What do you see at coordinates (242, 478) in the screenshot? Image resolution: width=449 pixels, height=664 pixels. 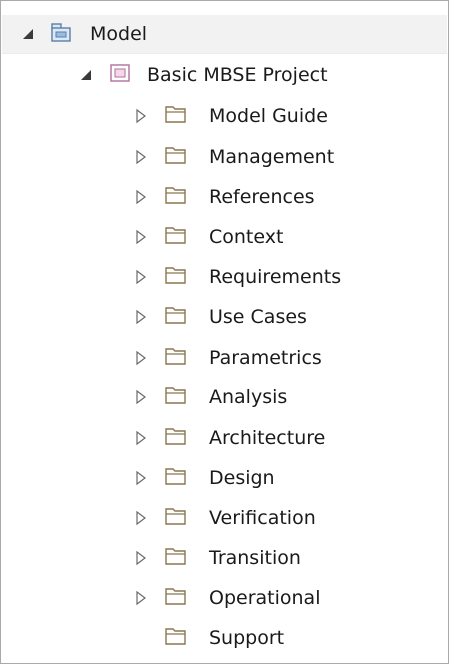 I see `tree-node-label: Design` at bounding box center [242, 478].